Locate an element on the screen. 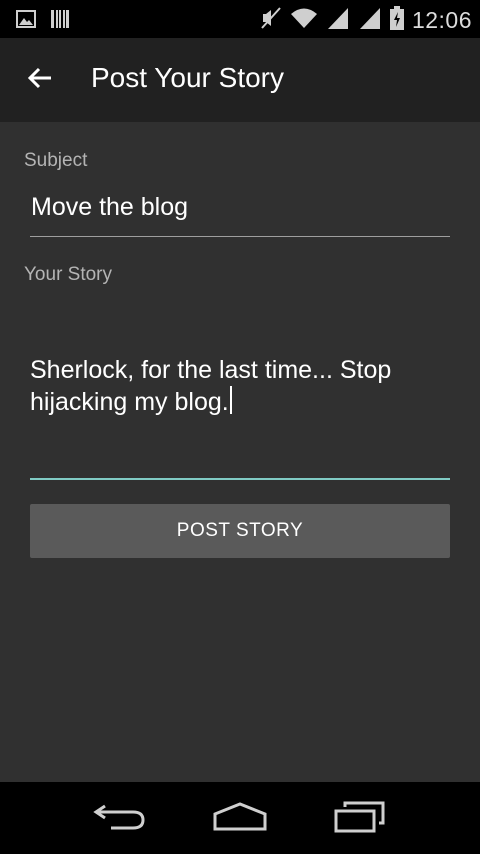 The height and width of the screenshot is (854, 480). app-bar: Post Your Story is located at coordinates (240, 80).